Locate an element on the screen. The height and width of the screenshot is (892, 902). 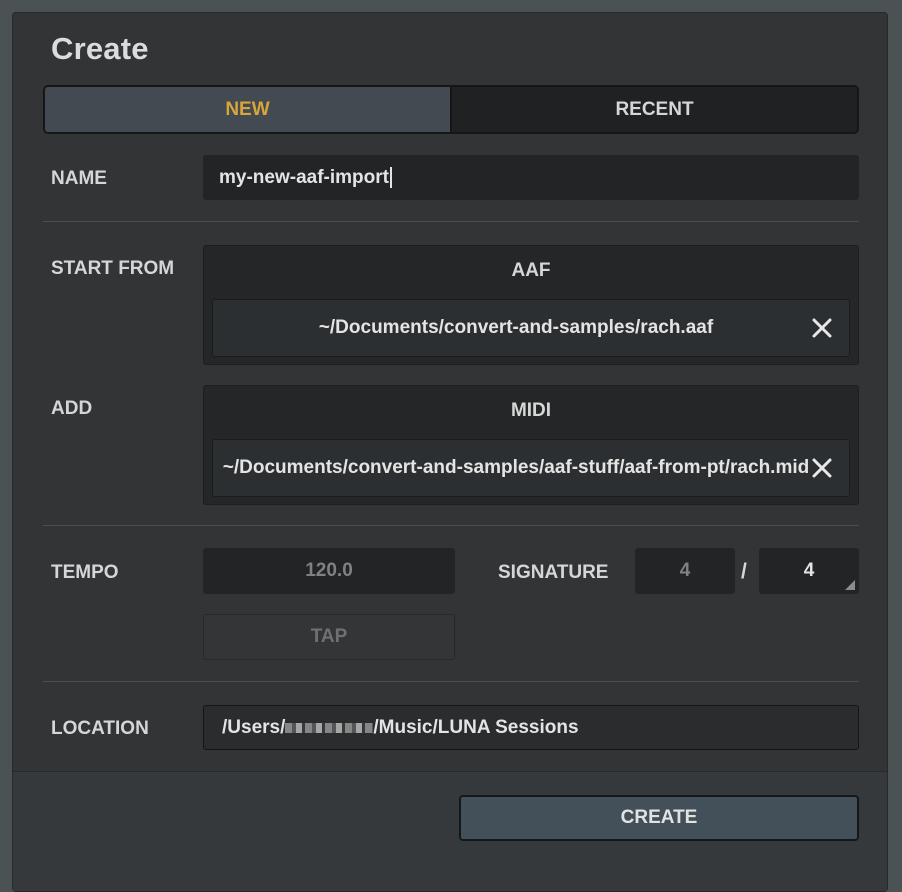
clear-start-from-icon is located at coordinates (822, 328).